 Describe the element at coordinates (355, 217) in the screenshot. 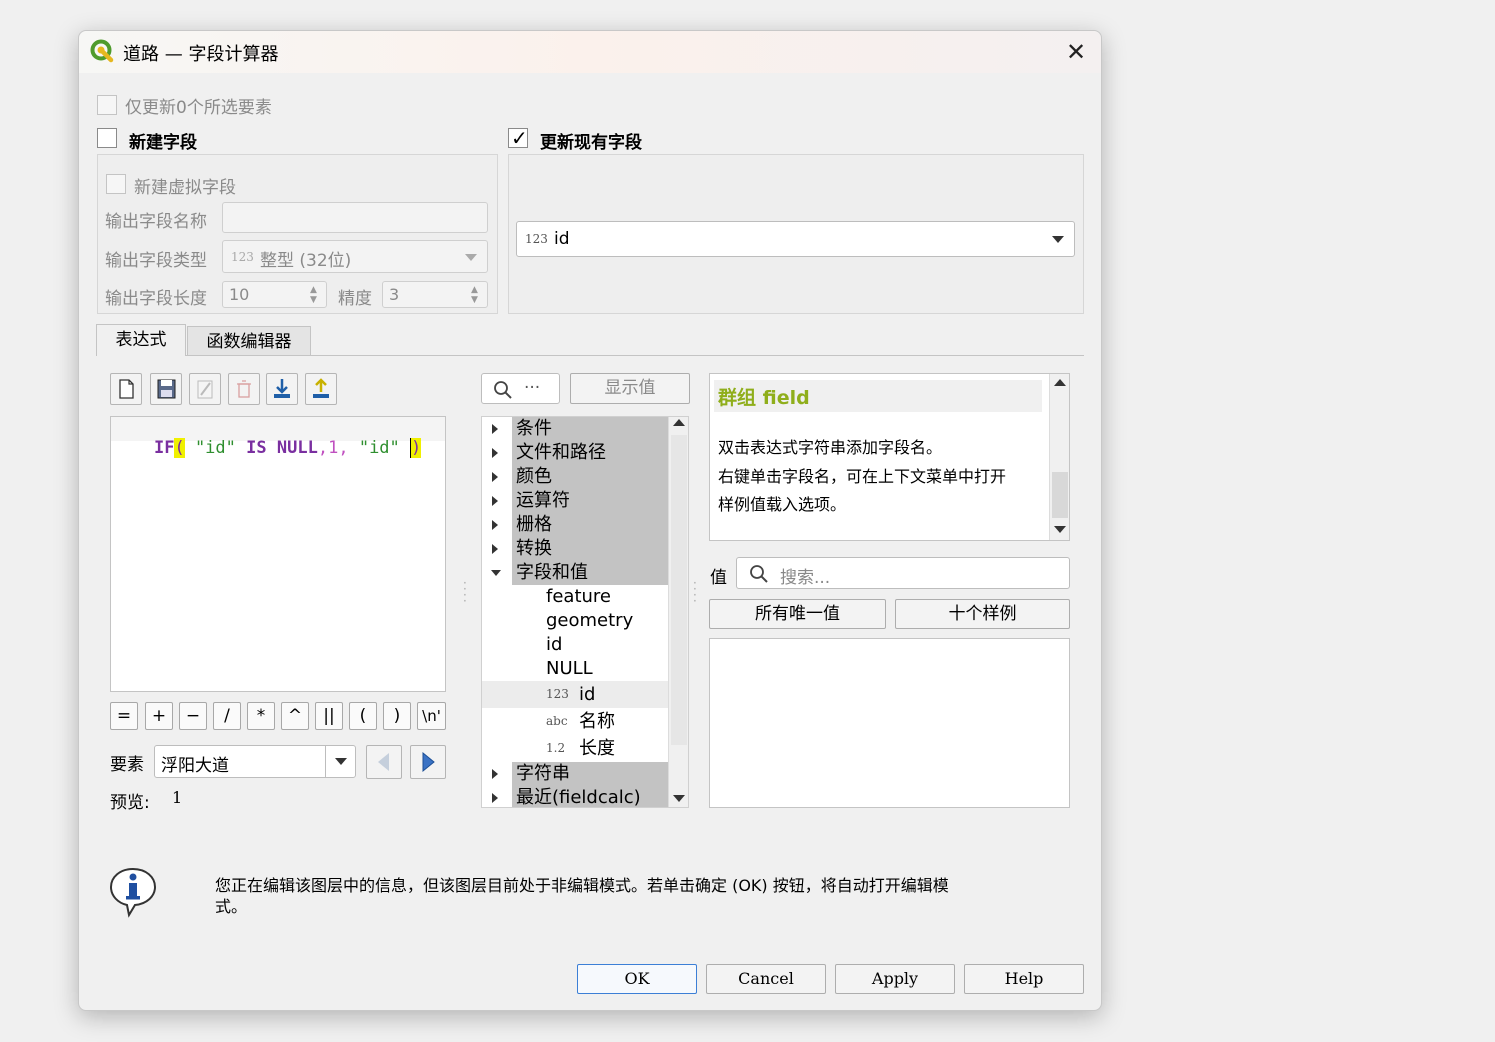

I see `output-name-input` at that location.